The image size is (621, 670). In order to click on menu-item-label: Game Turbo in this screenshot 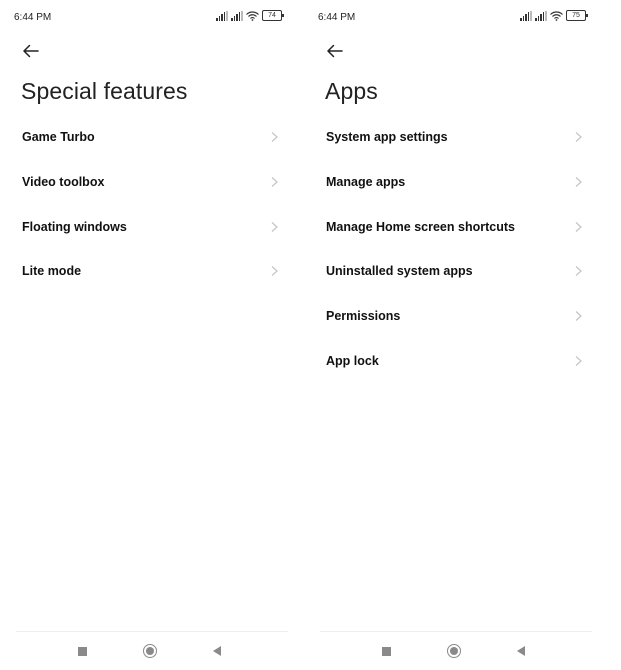, I will do `click(58, 137)`.